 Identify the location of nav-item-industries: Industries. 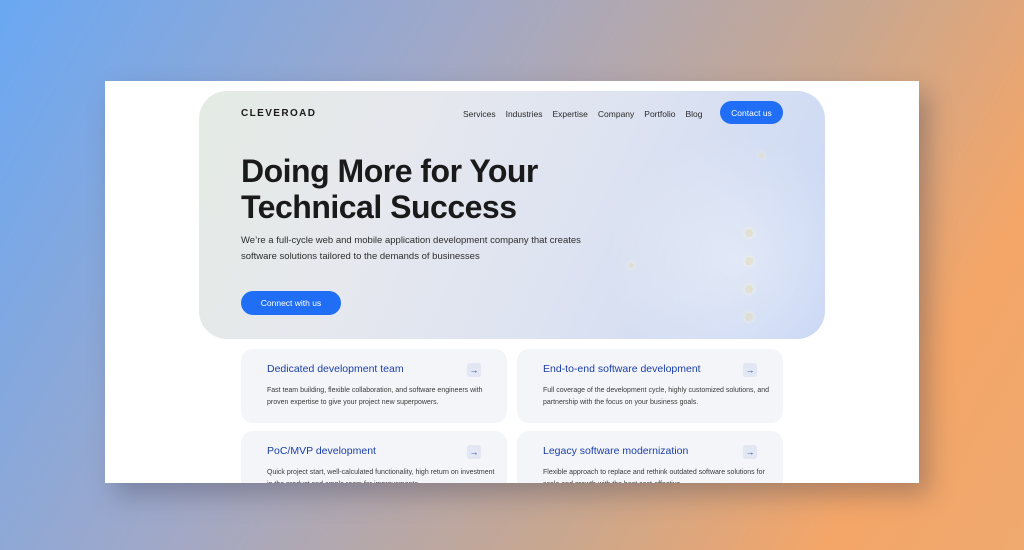
(524, 114).